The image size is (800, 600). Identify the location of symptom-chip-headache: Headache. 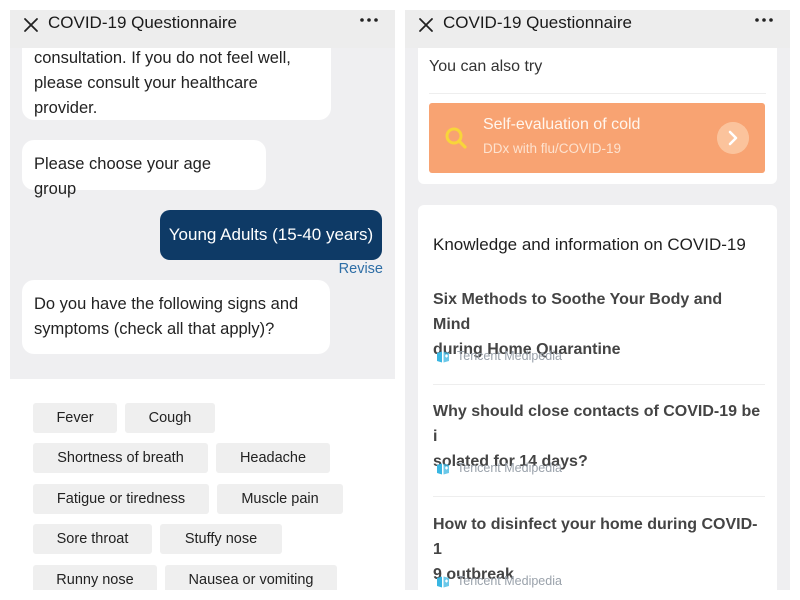
(273, 458).